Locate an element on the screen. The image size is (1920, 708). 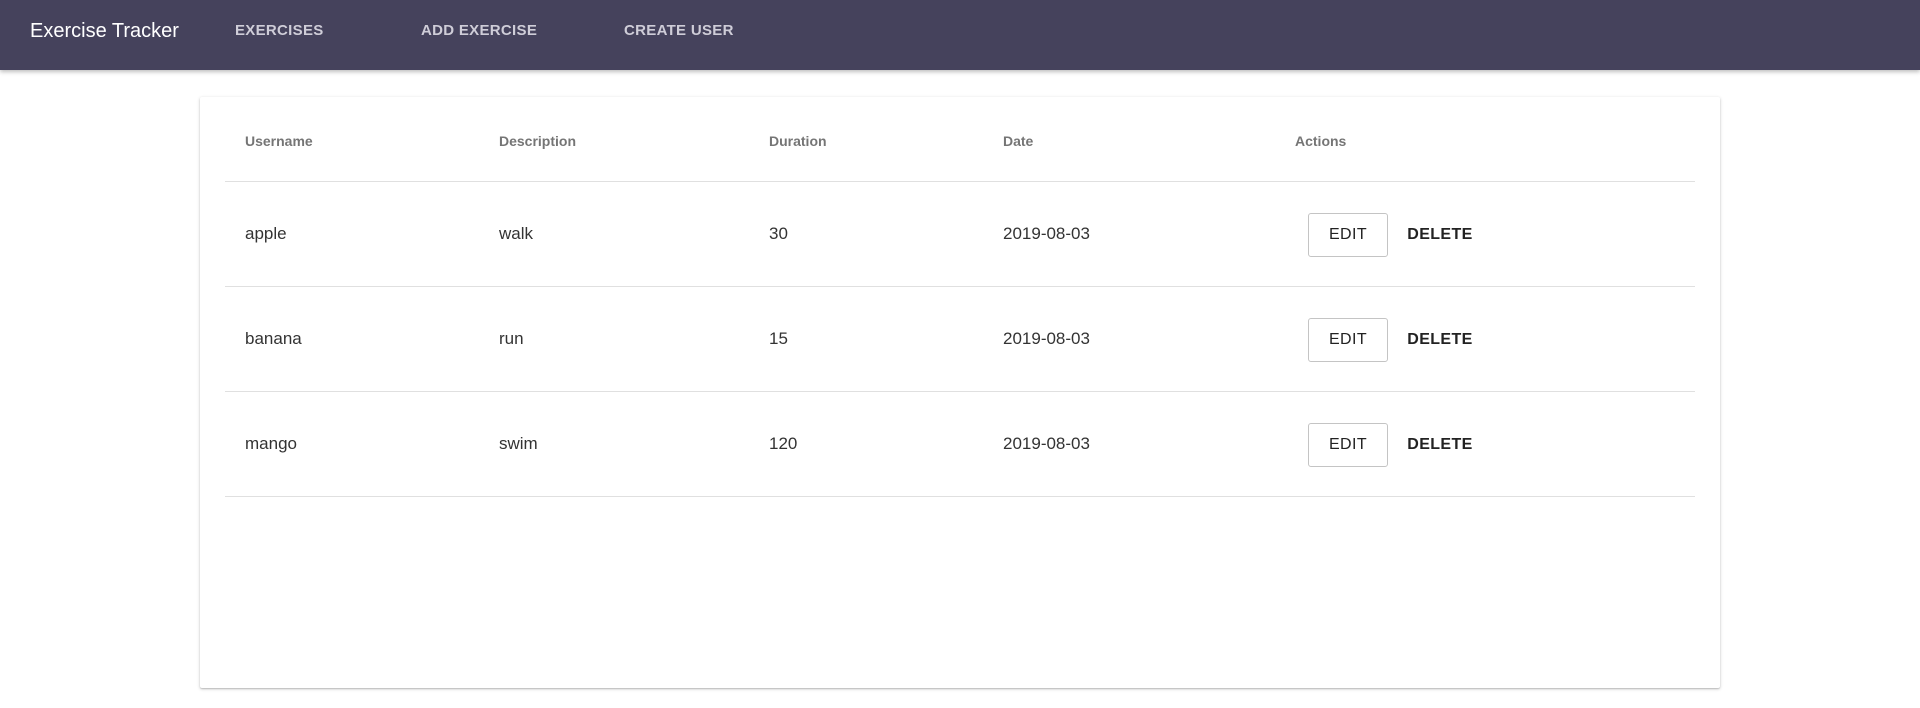
column-header-date: Date is located at coordinates (1018, 141).